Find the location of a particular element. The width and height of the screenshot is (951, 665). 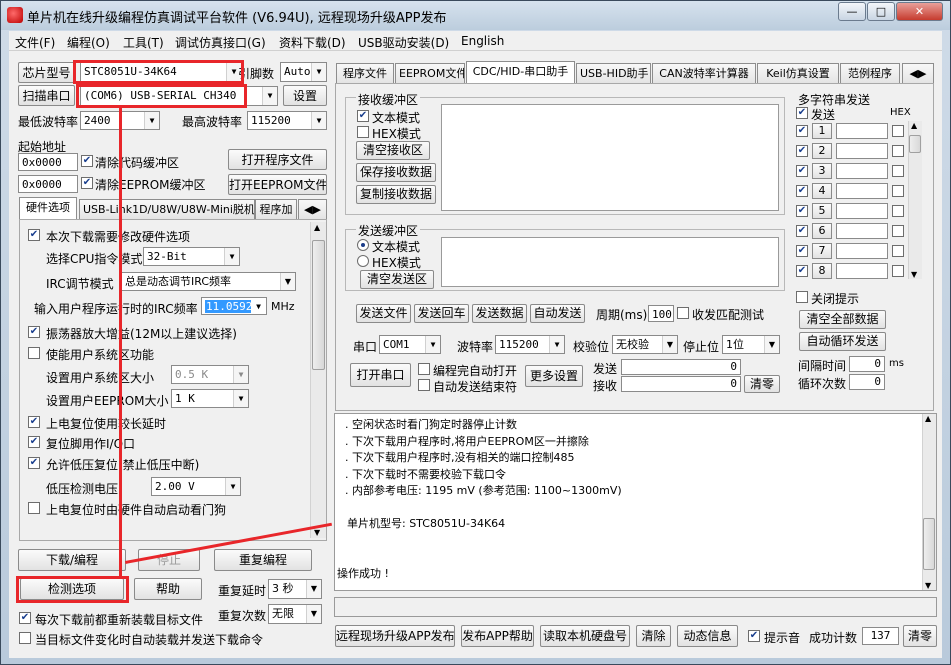

multi-scrollbar-thumb is located at coordinates (915, 144).